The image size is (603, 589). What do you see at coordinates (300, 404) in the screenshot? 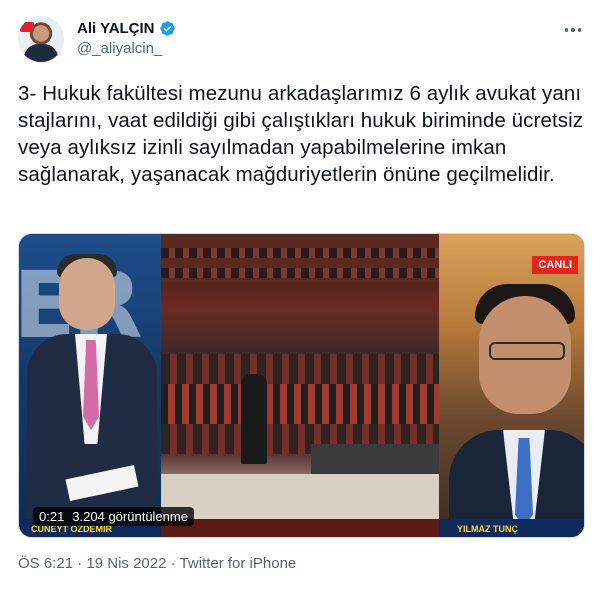
I see `seats-front` at bounding box center [300, 404].